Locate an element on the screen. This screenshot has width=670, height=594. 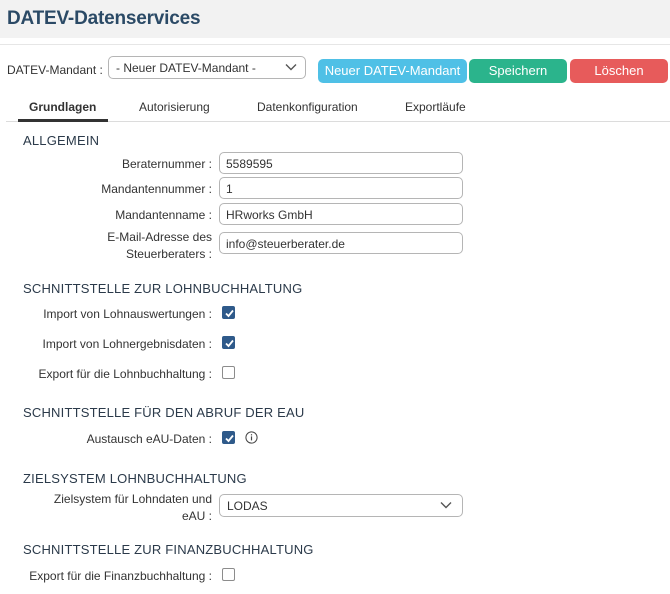
export-lohnbuchhaltung-checkbox is located at coordinates (228, 372).